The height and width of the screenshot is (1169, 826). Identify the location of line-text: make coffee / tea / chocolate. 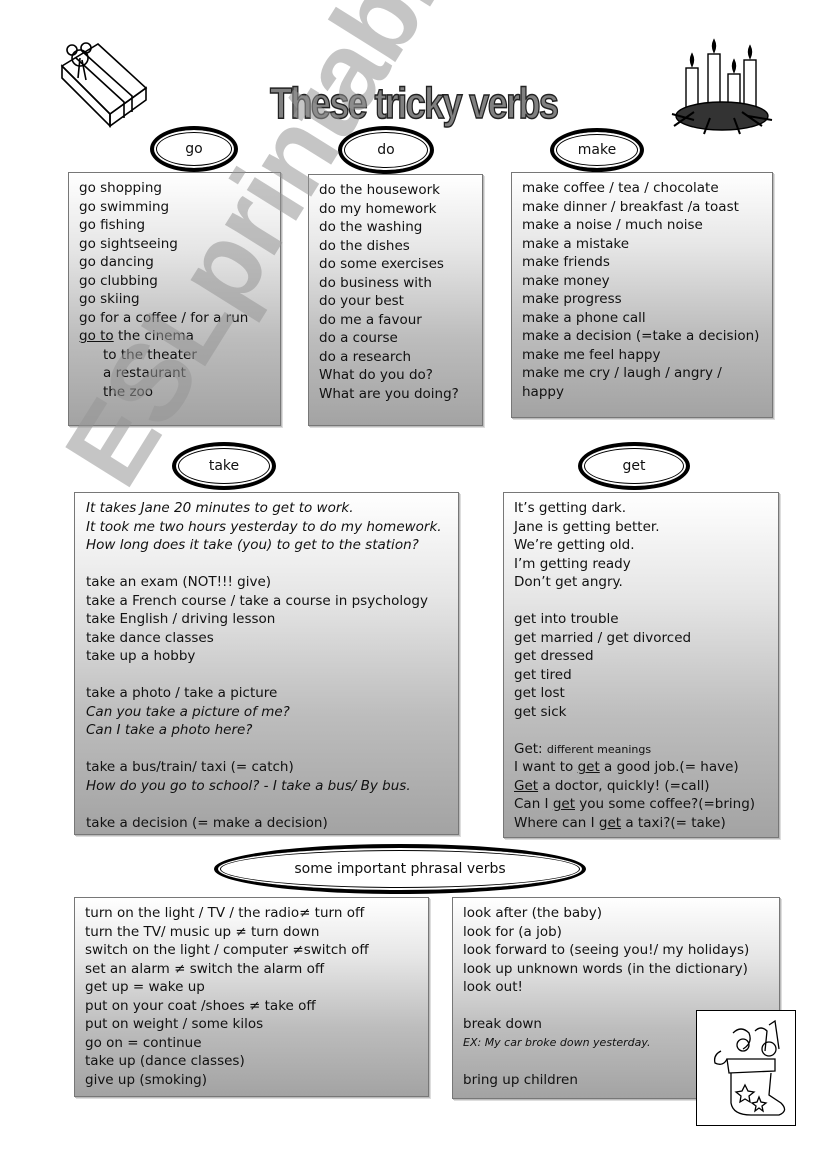
(620, 188).